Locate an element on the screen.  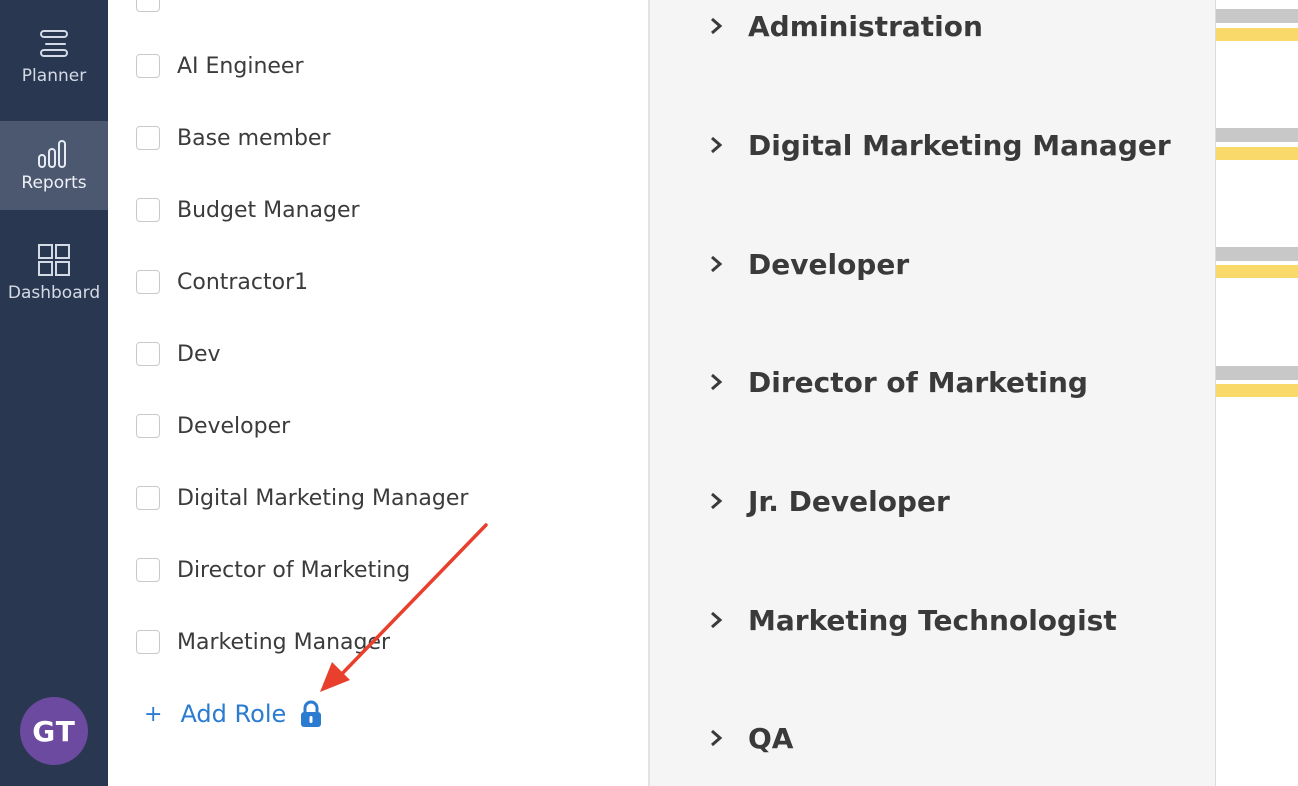
annotation-arrow is located at coordinates (404, 607).